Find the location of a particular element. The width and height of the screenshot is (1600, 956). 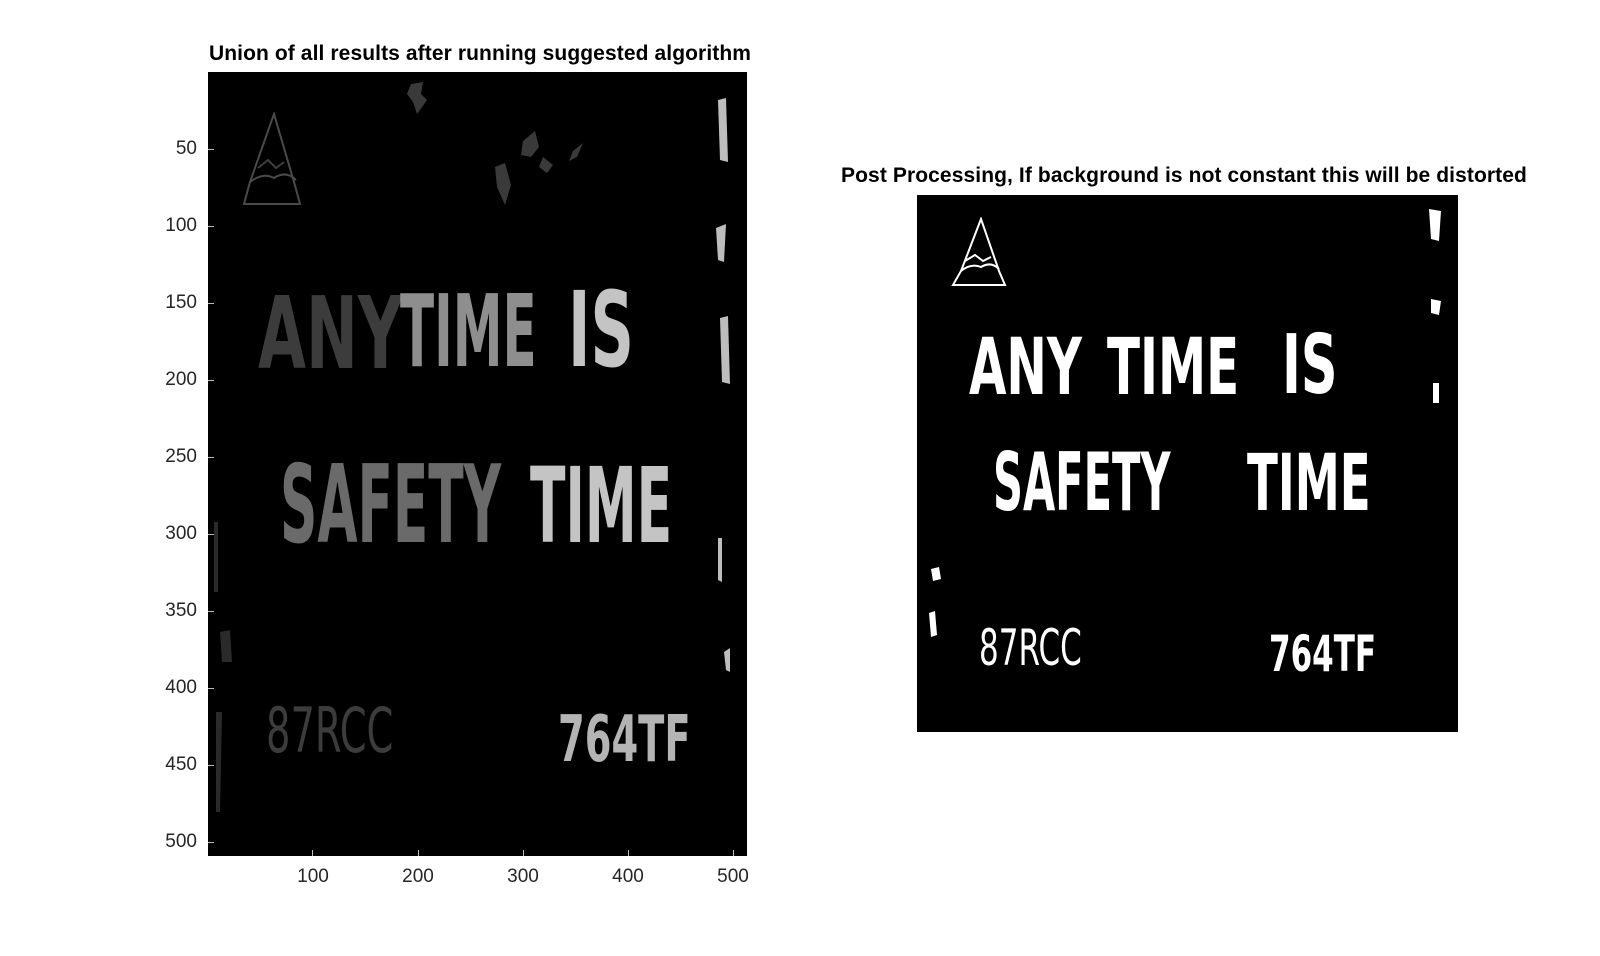

y-tick-label: 100 is located at coordinates (181, 225).